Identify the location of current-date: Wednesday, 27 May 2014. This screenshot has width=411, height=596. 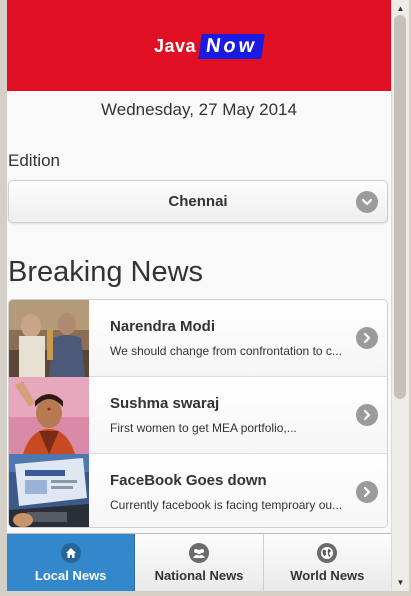
(199, 109).